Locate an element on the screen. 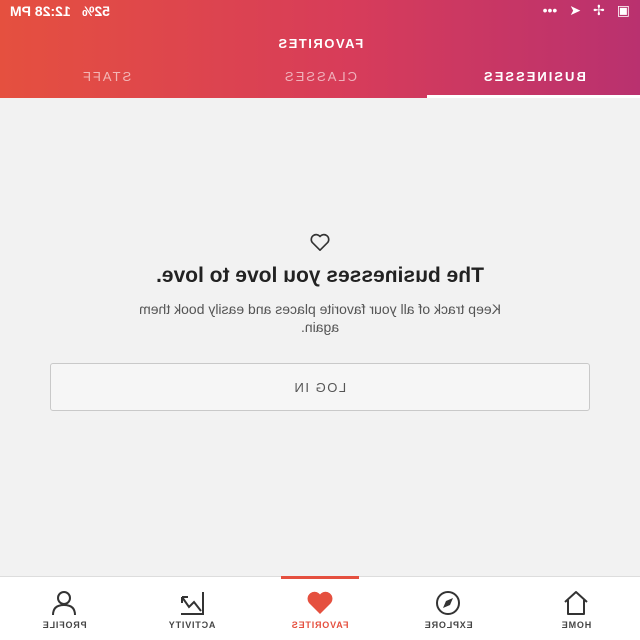 This screenshot has height=640, width=640. compass-icon is located at coordinates (448, 603).